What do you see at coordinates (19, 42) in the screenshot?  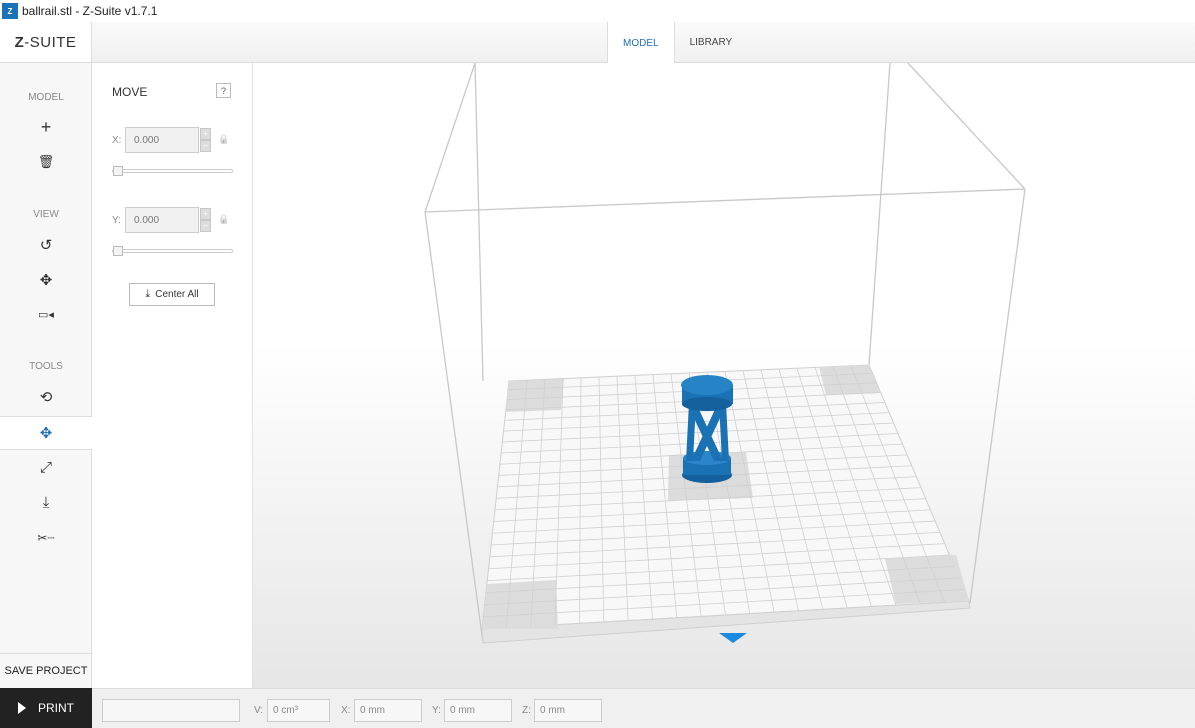 I see `logo-prefix: Z` at bounding box center [19, 42].